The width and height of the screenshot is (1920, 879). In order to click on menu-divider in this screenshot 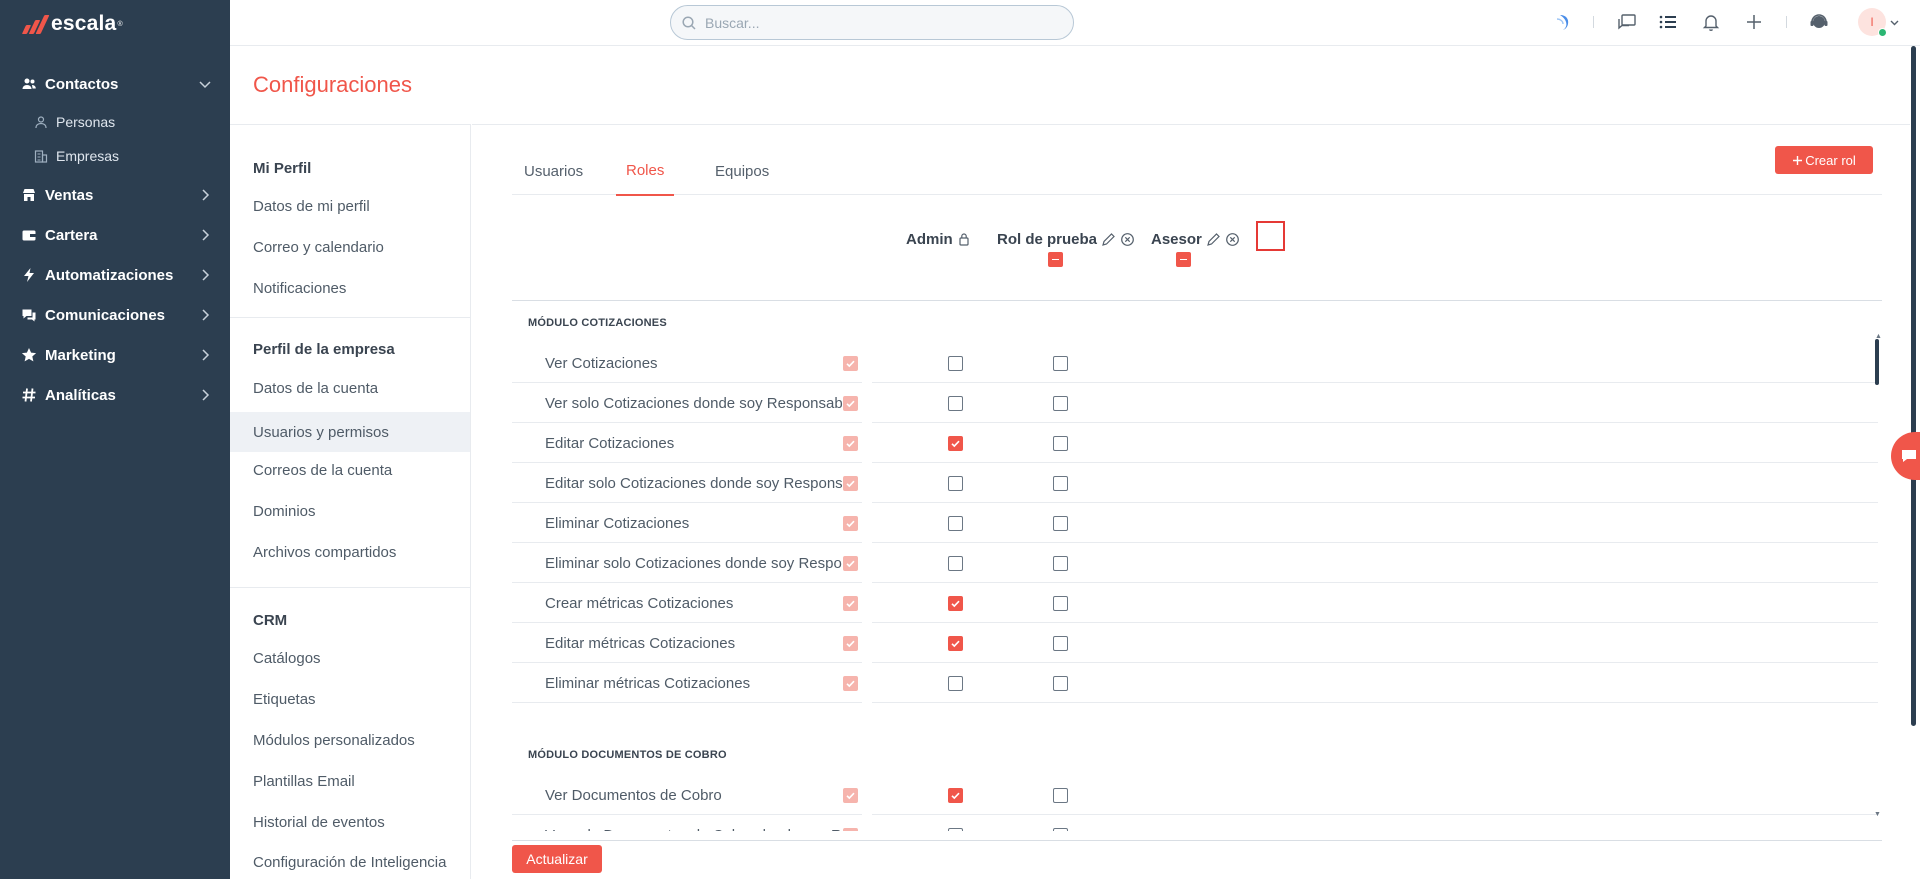, I will do `click(350, 587)`.